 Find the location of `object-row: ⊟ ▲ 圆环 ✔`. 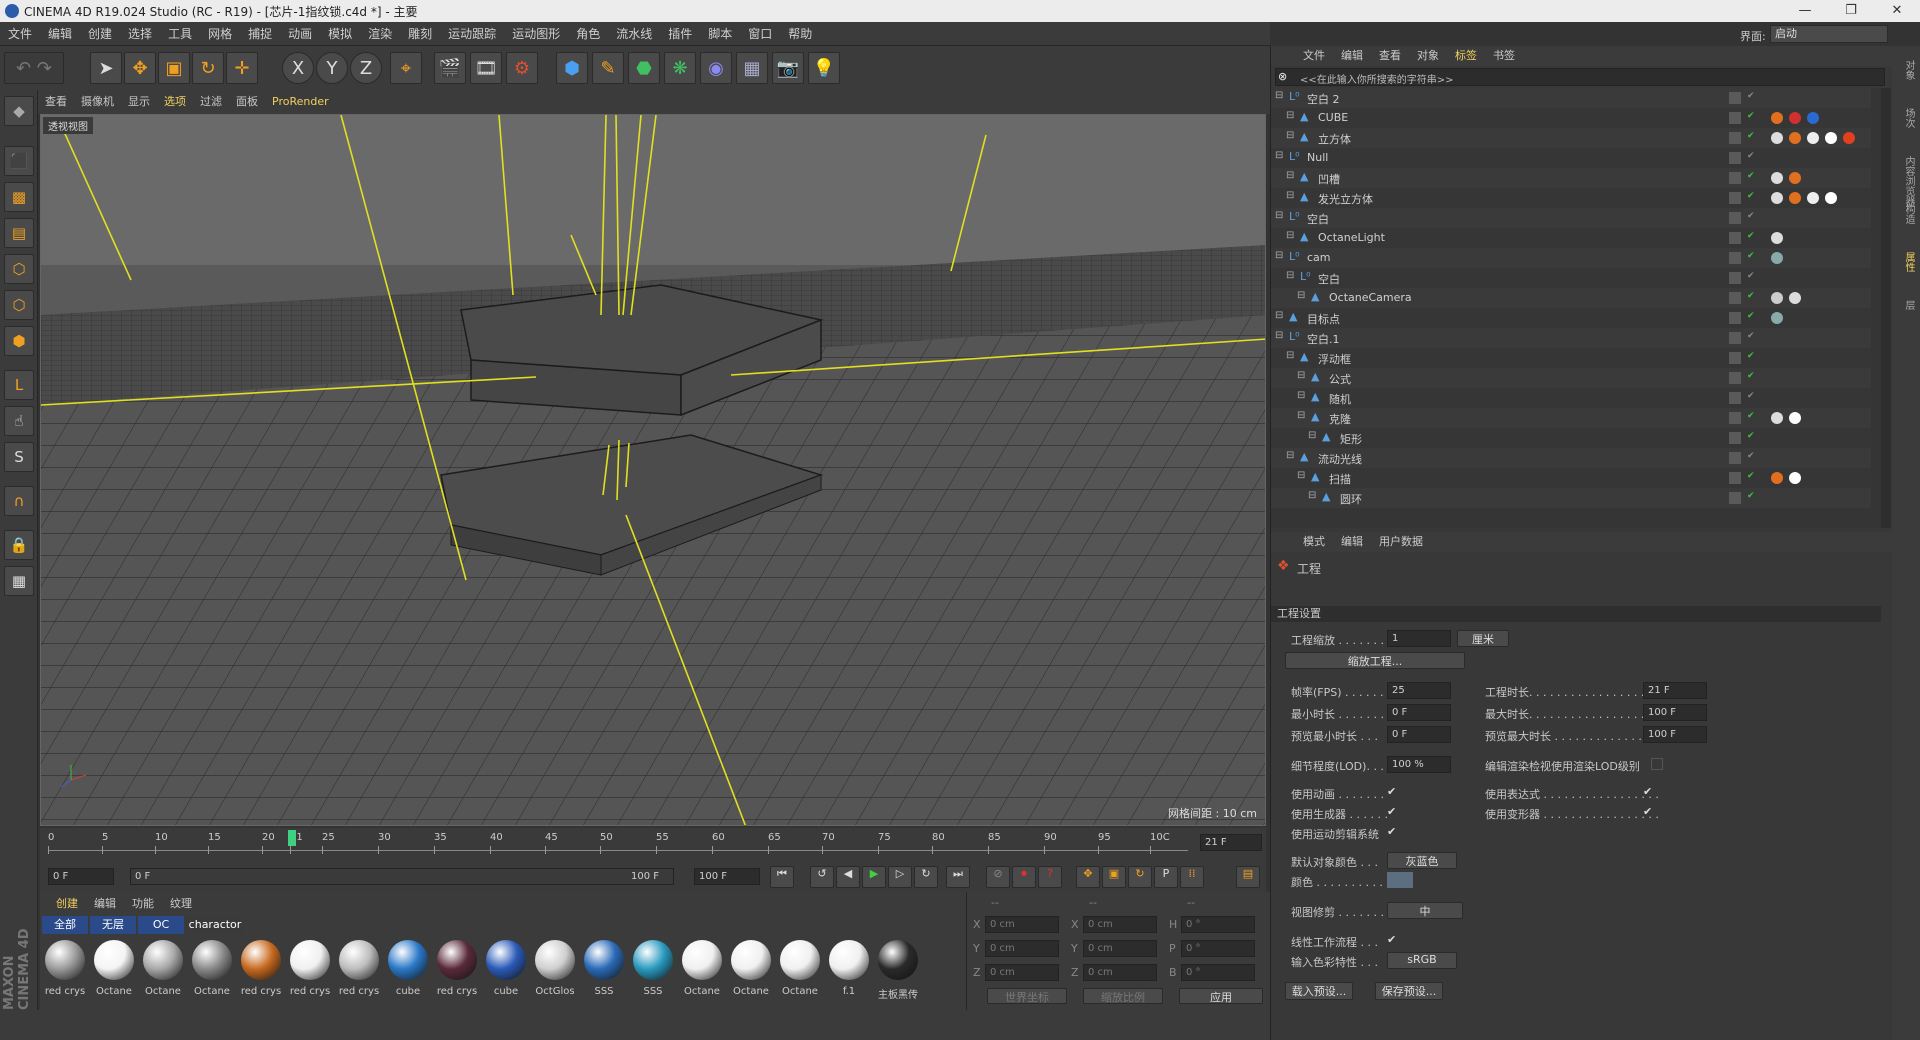

object-row: ⊟ ▲ 圆环 ✔ is located at coordinates (1571, 498).